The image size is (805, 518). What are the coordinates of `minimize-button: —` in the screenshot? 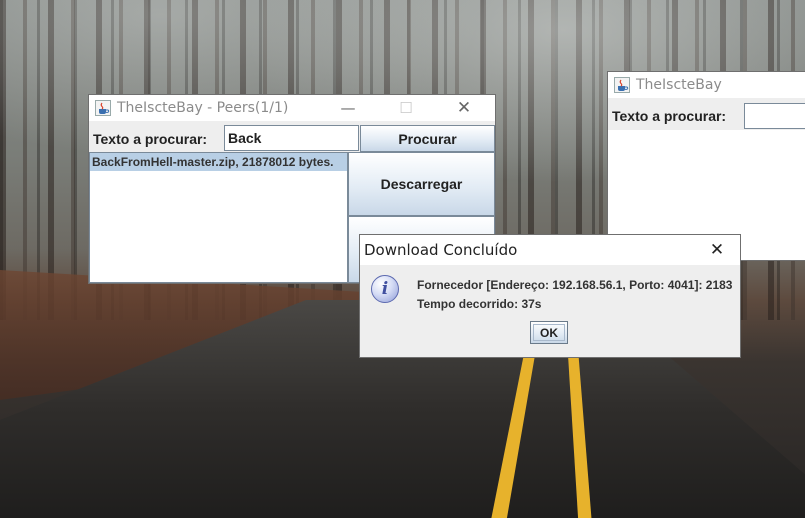 It's located at (348, 108).